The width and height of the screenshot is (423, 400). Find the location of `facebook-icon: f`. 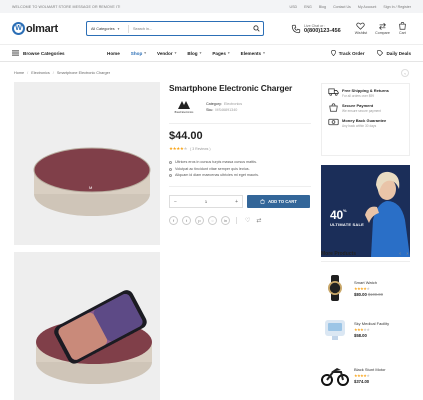

facebook-icon: f is located at coordinates (173, 221).